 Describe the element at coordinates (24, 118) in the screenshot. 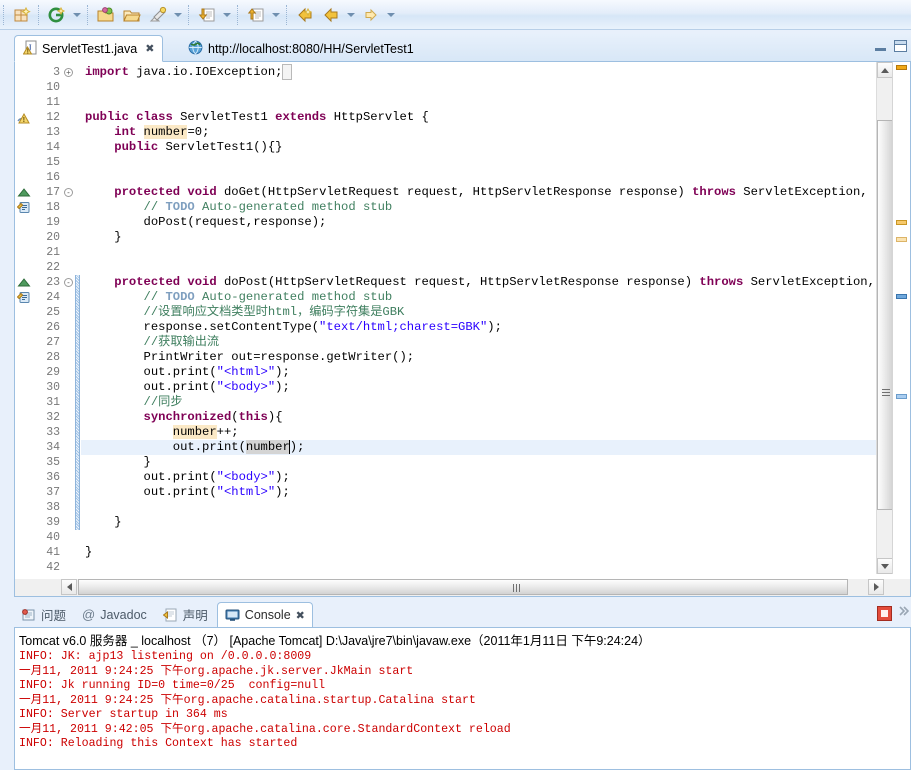

I see `gutter-warn-icon: !` at that location.